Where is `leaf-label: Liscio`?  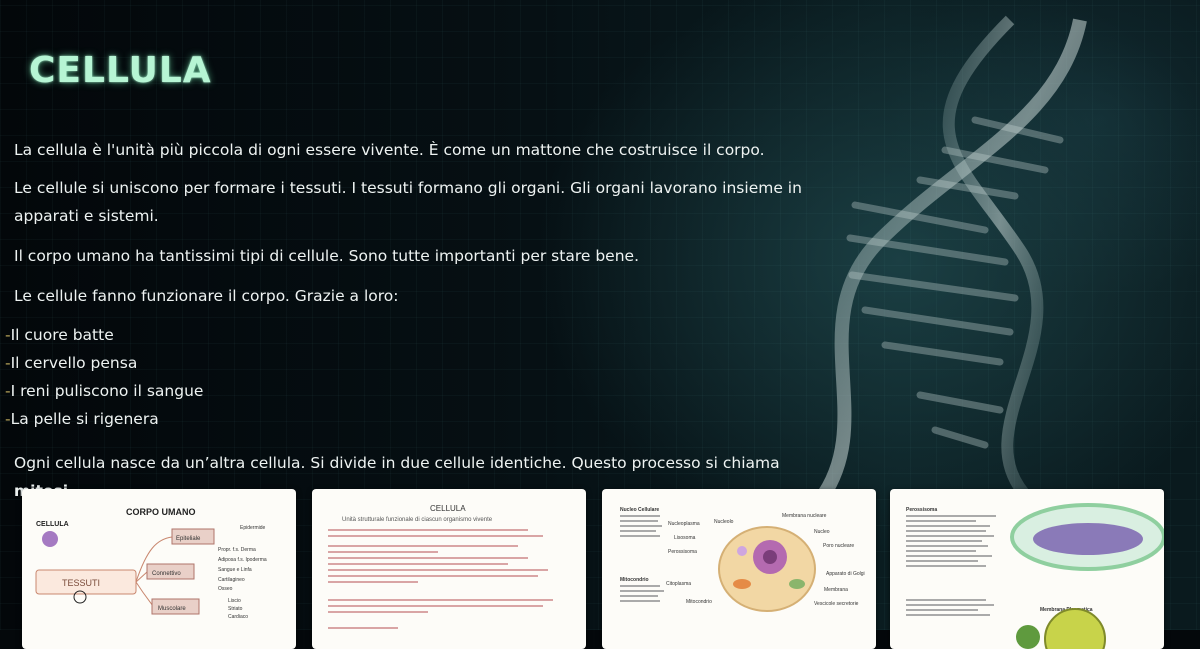 leaf-label: Liscio is located at coordinates (234, 601).